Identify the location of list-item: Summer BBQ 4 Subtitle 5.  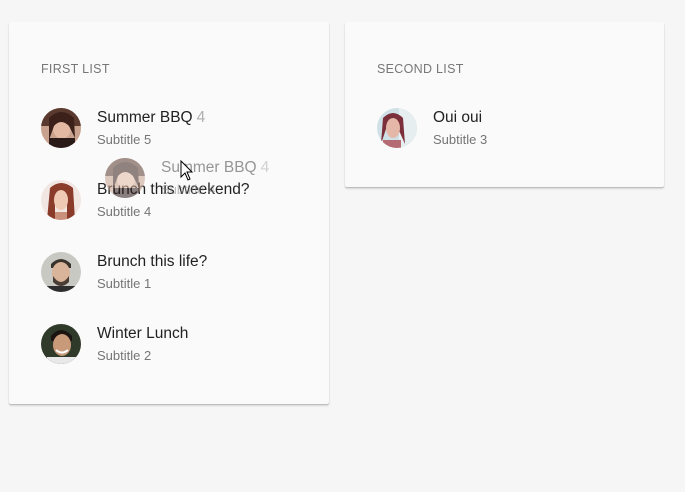
(171, 132).